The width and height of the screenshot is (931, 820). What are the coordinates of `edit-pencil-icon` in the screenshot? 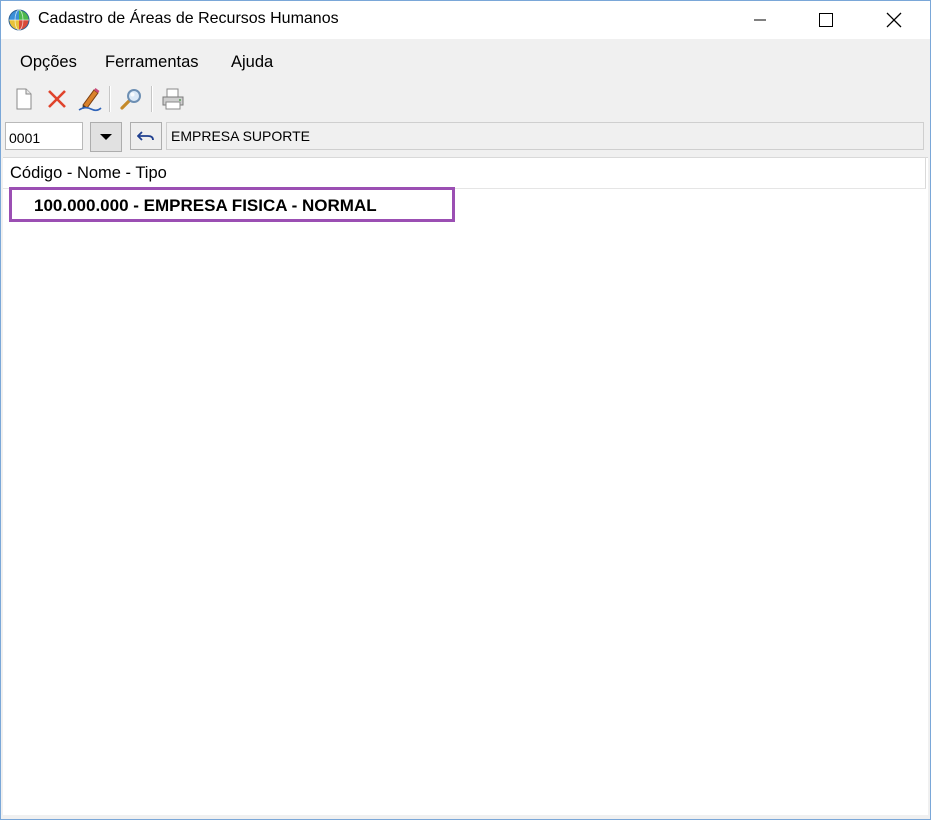 It's located at (90, 100).